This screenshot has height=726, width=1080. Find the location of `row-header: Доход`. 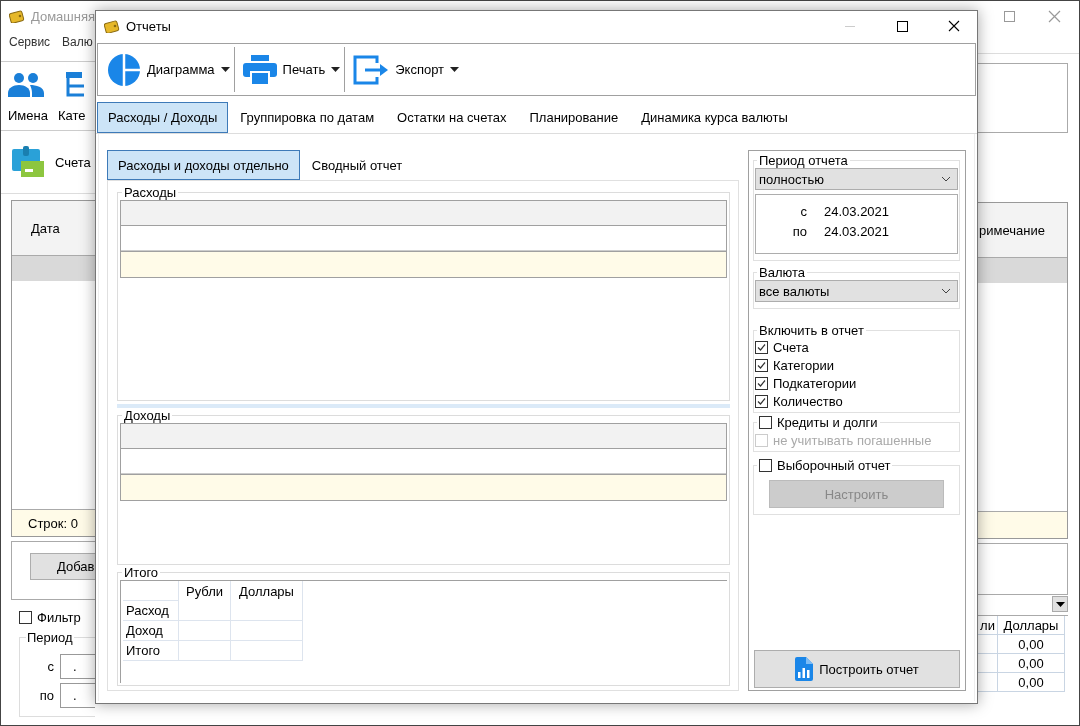

row-header: Доход is located at coordinates (151, 631).